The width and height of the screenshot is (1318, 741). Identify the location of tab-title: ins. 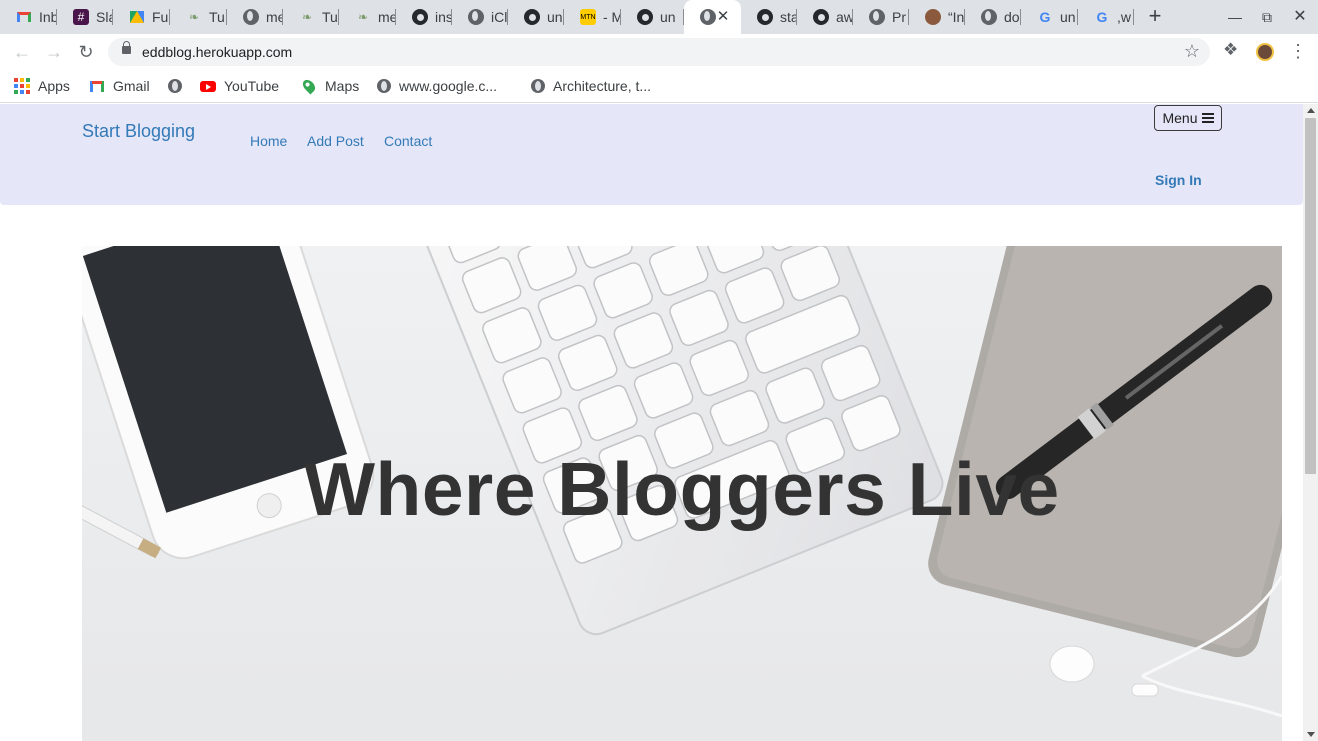
(443, 17).